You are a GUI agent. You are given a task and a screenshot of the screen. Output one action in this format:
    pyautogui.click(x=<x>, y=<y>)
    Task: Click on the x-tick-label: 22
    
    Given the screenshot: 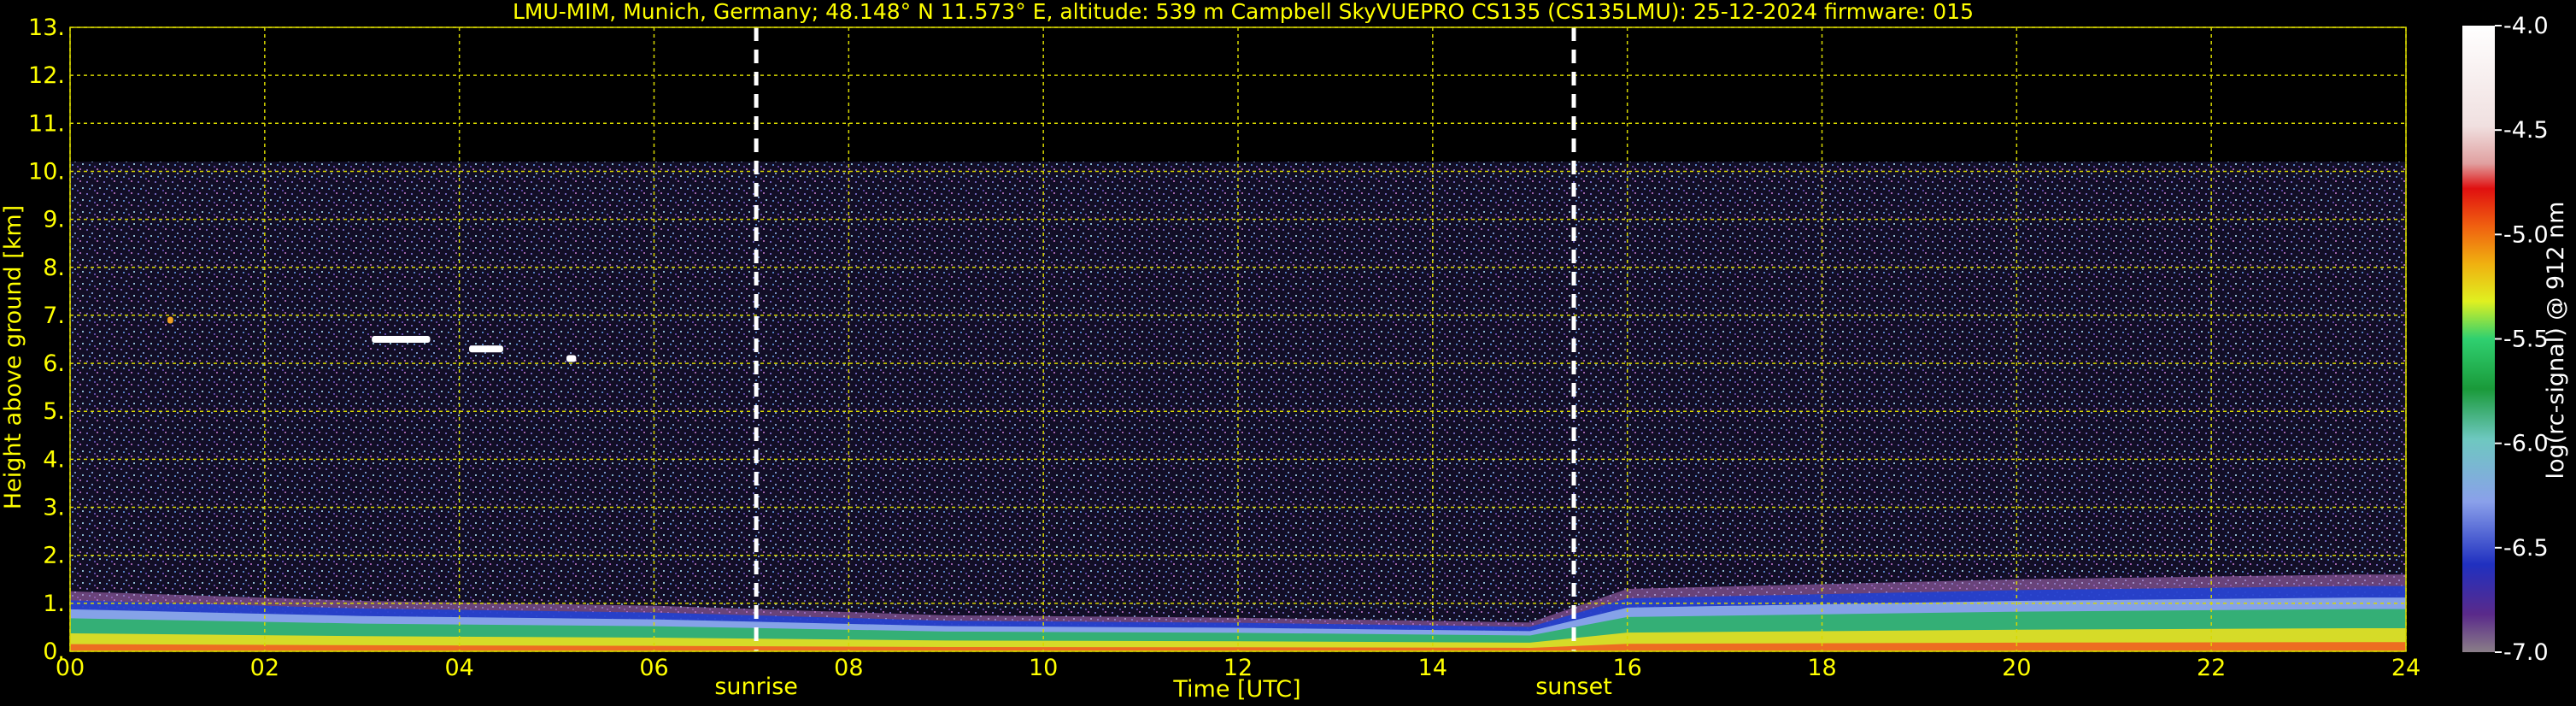 What is the action you would take?
    pyautogui.click(x=2211, y=668)
    